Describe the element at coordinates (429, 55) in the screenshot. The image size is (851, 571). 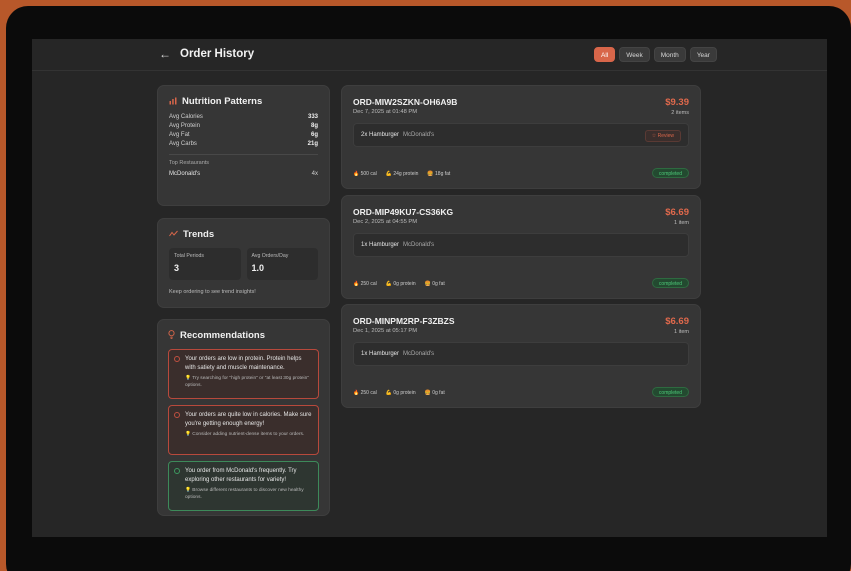
I see `page-header: ← Order History All Week Month Year` at that location.